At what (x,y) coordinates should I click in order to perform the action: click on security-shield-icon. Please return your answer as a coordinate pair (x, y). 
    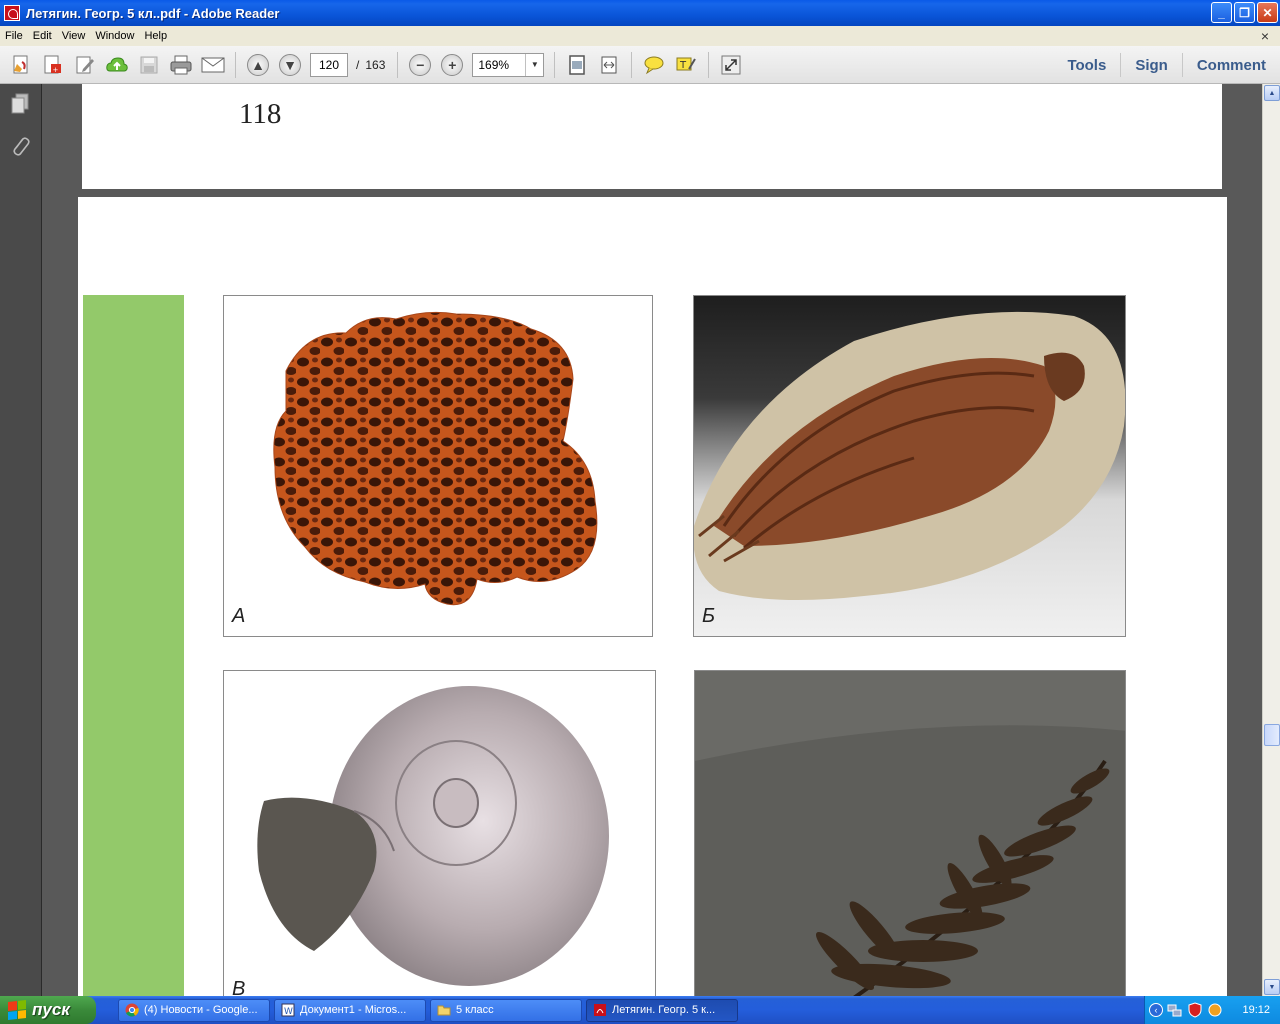
    Looking at the image, I should click on (1195, 1010).